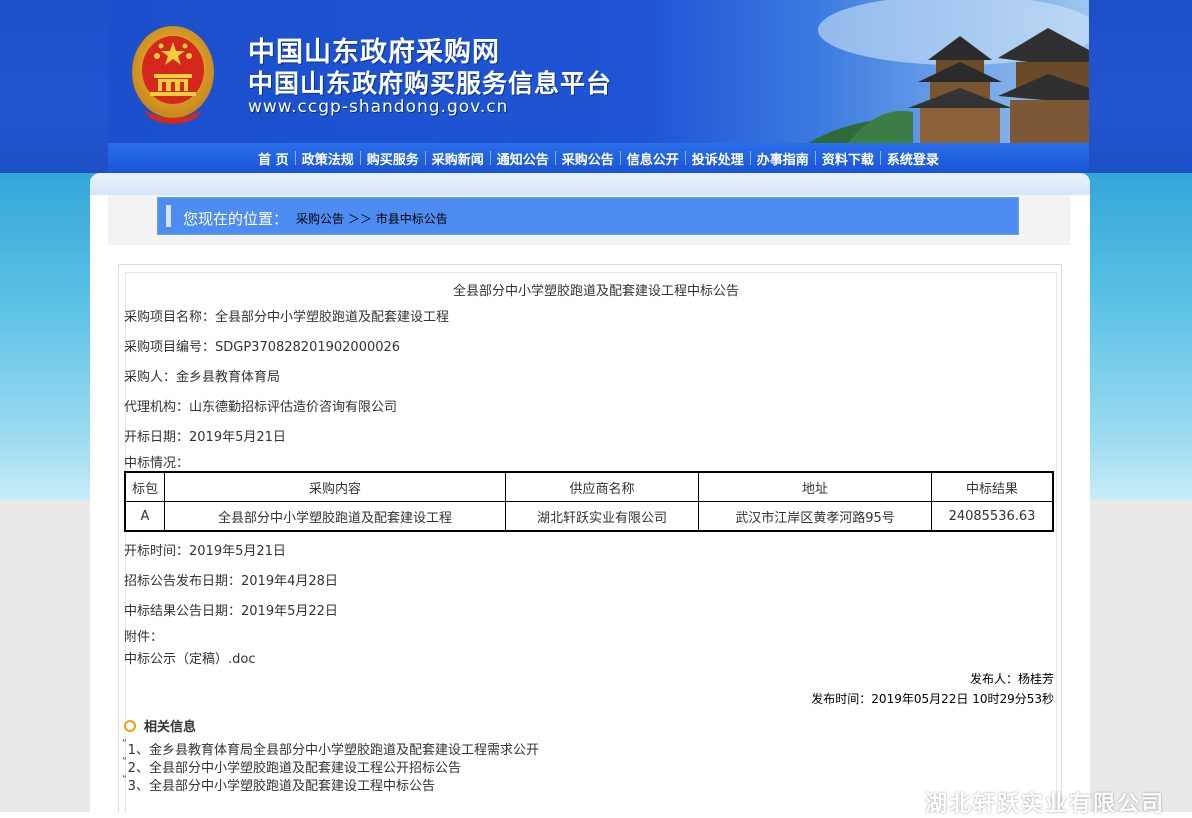 This screenshot has height=818, width=1192. What do you see at coordinates (595, 291) in the screenshot?
I see `notice-title: 全县部分中小学塑胶跑道及配套建设工程中标公告` at bounding box center [595, 291].